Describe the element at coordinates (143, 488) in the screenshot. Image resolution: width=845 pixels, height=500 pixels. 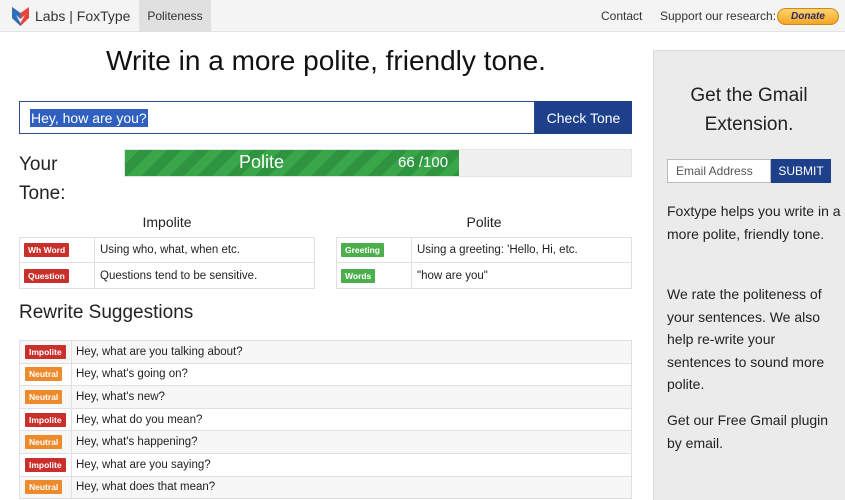
I see `suggestion-text: Hey, what does that mean?` at that location.